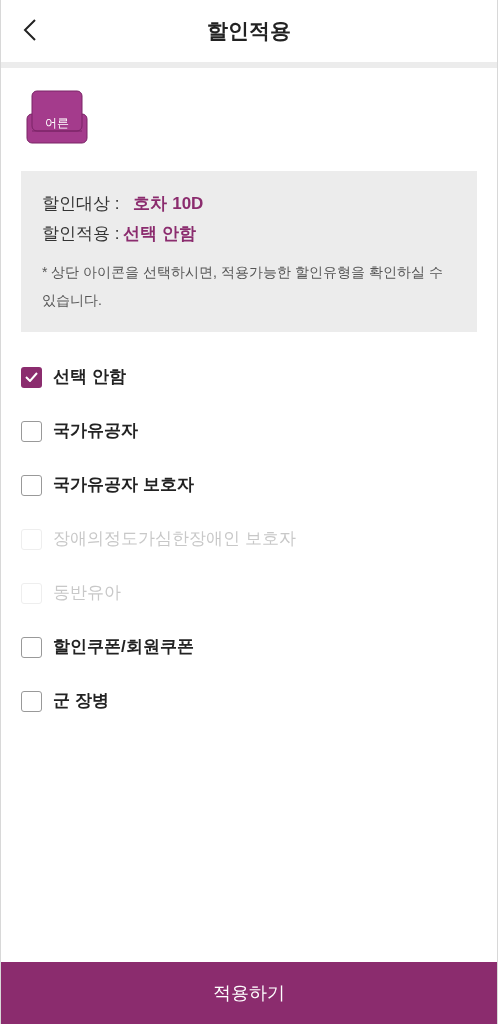 This screenshot has height=1024, width=498. Describe the element at coordinates (30, 30) in the screenshot. I see `chevron-left-icon` at that location.